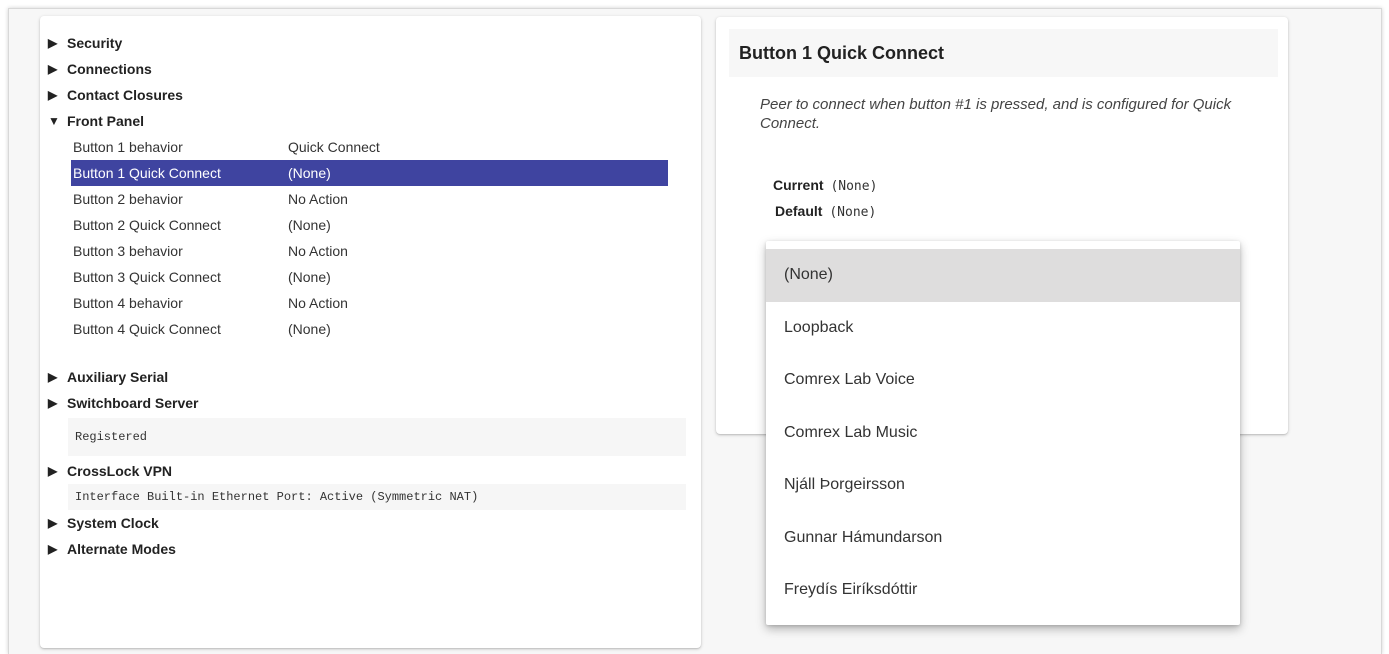  I want to click on current-value: (None), so click(854, 186).